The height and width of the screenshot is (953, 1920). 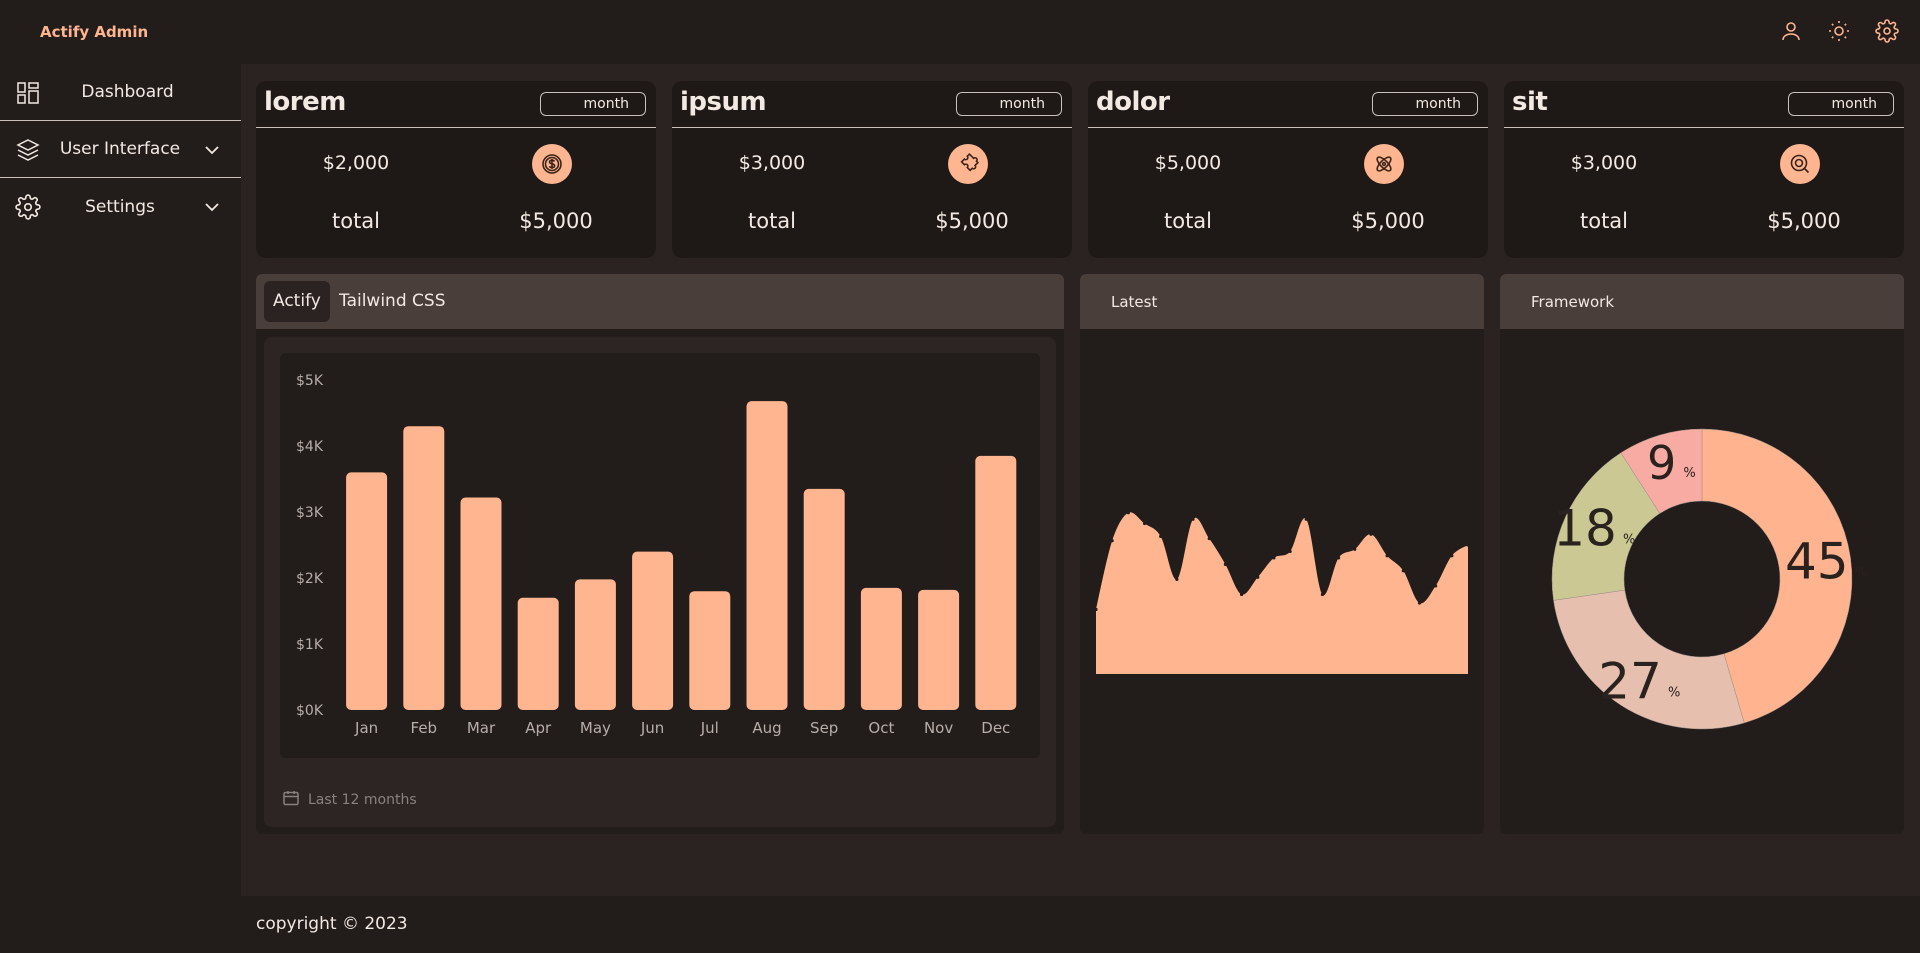 What do you see at coordinates (310, 579) in the screenshot?
I see `y-tick-label: $2K` at bounding box center [310, 579].